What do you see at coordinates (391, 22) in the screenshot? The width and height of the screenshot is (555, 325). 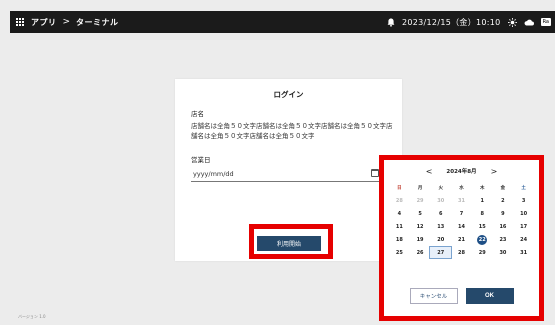 I see `bell-icon` at bounding box center [391, 22].